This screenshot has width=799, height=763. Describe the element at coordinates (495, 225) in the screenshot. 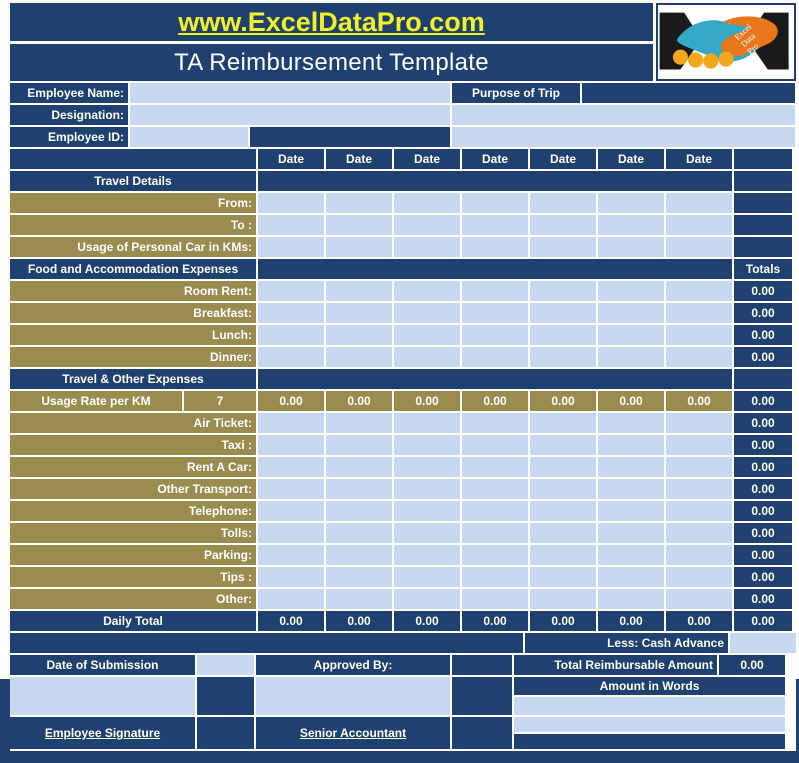

I see `travel-to-d4` at that location.